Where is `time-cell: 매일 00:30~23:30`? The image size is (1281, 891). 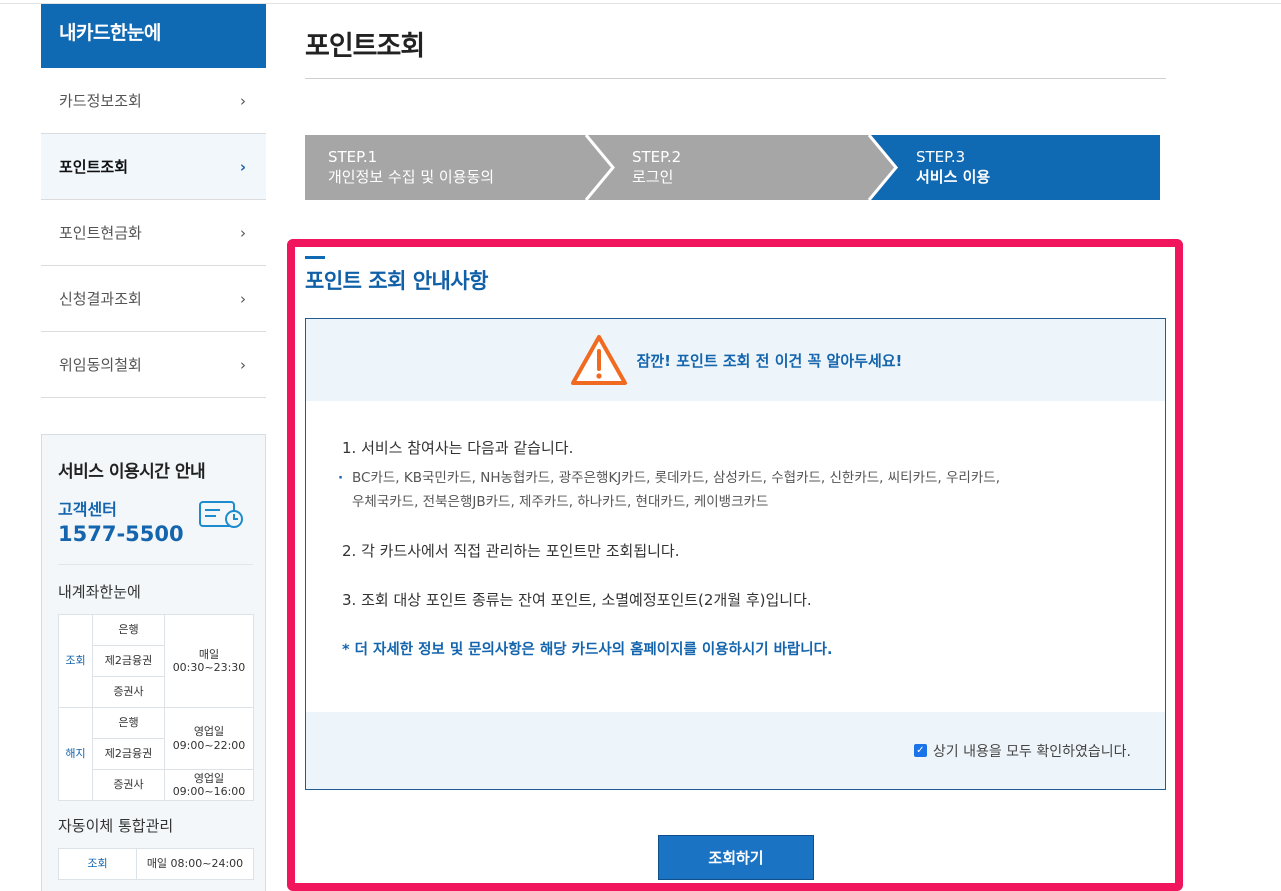 time-cell: 매일 00:30~23:30 is located at coordinates (209, 661).